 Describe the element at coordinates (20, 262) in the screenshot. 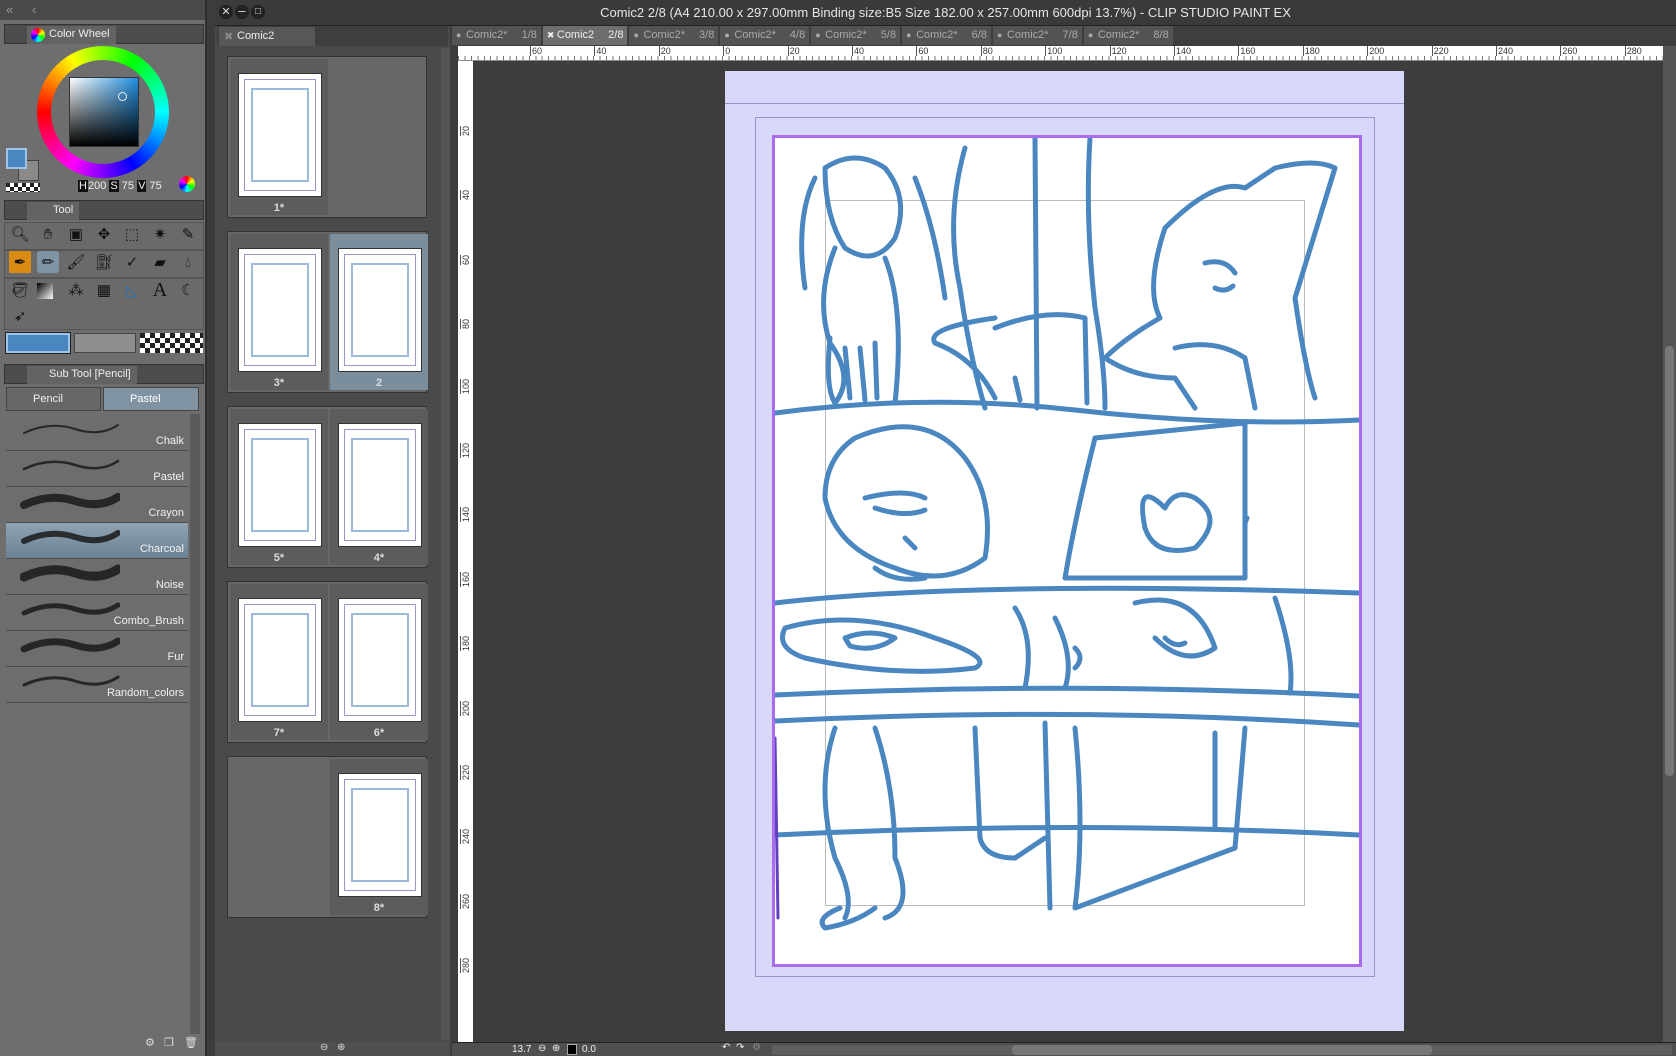

I see `pen-tool-icon: ✒︎` at that location.